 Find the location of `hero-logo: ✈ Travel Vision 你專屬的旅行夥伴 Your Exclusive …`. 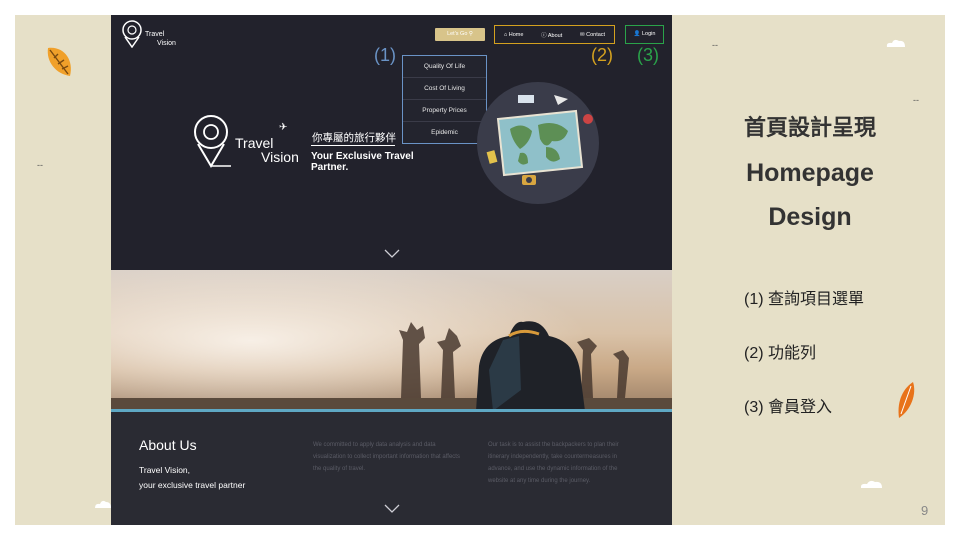

hero-logo: ✈ Travel Vision 你專屬的旅行夥伴 Your Exclusive … is located at coordinates (311, 144).